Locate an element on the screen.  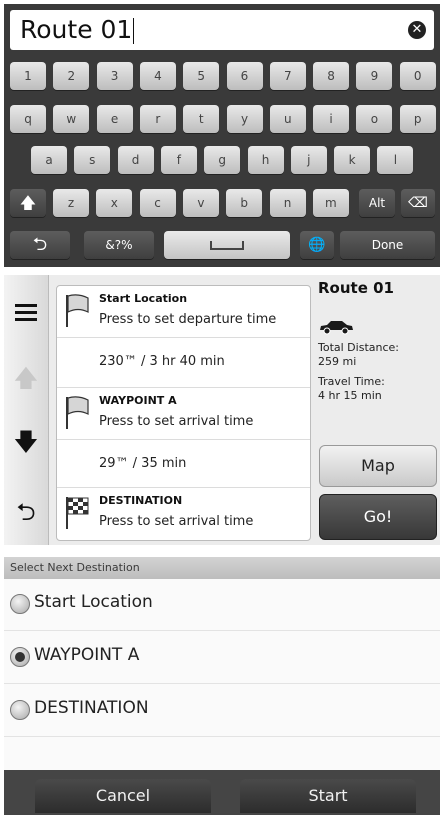
alt-key: Alt is located at coordinates (377, 203).